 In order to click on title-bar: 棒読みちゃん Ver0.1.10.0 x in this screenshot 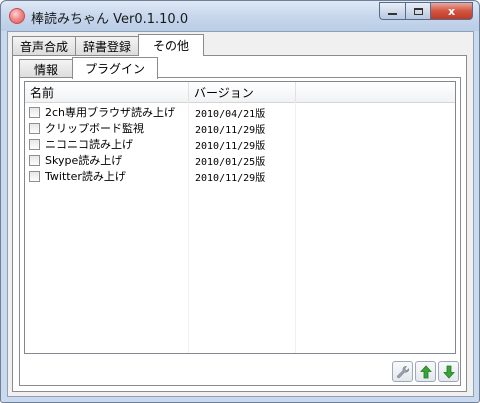, I will do `click(240, 16)`.